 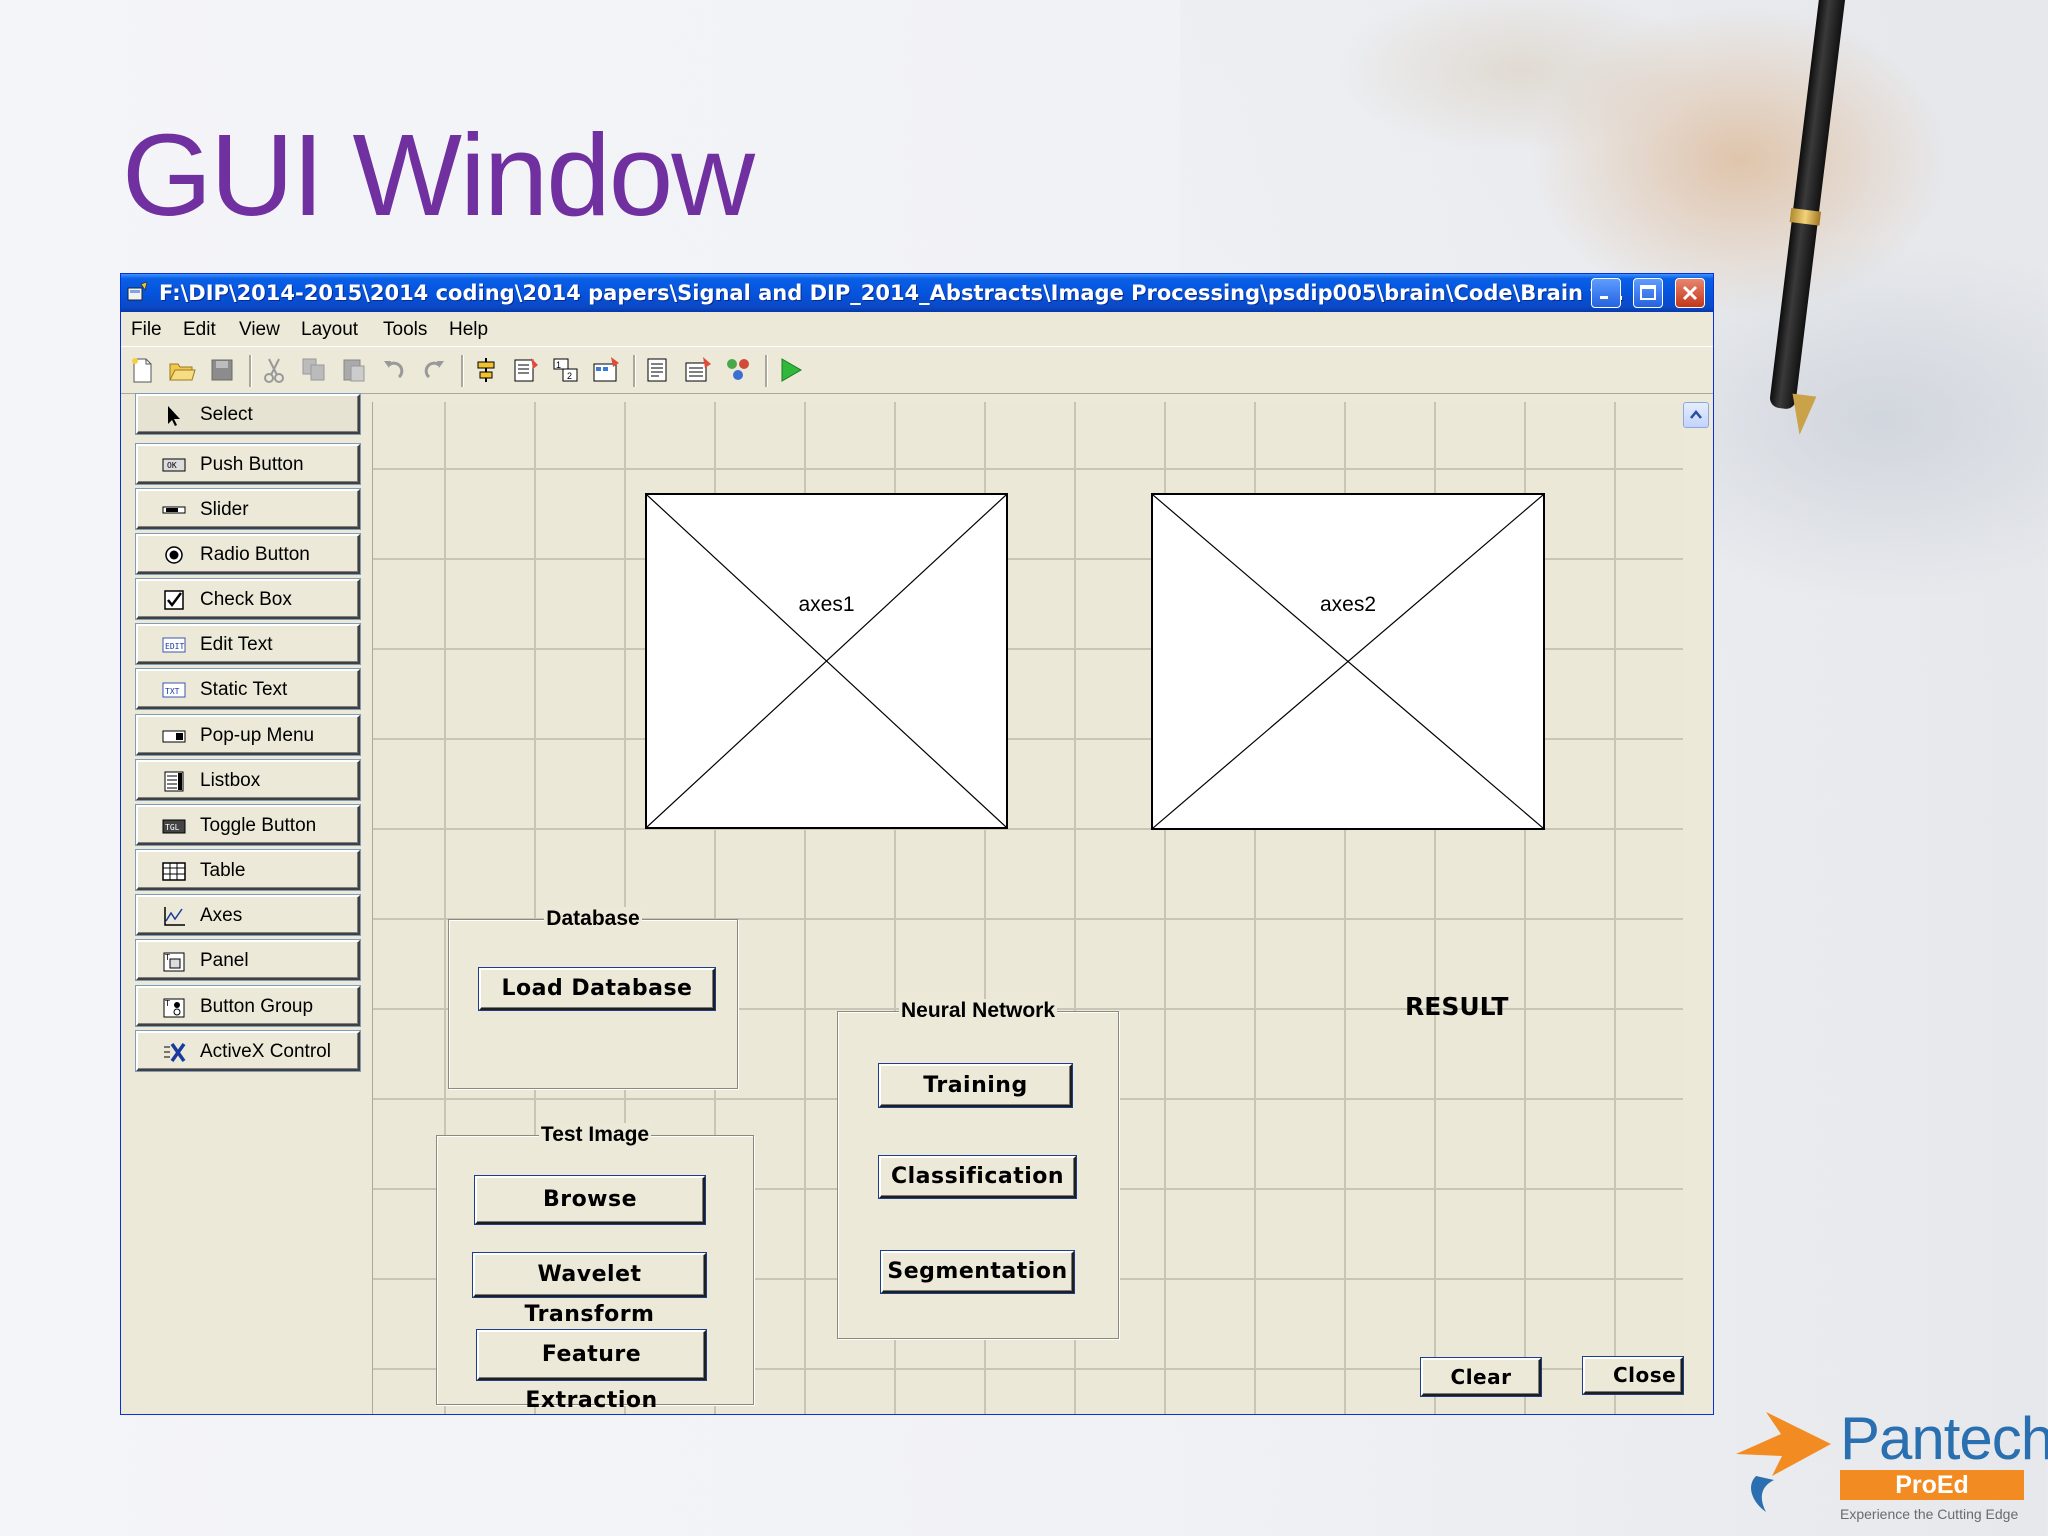 What do you see at coordinates (1783, 1462) in the screenshot?
I see `pantech-arrow-logo-icon` at bounding box center [1783, 1462].